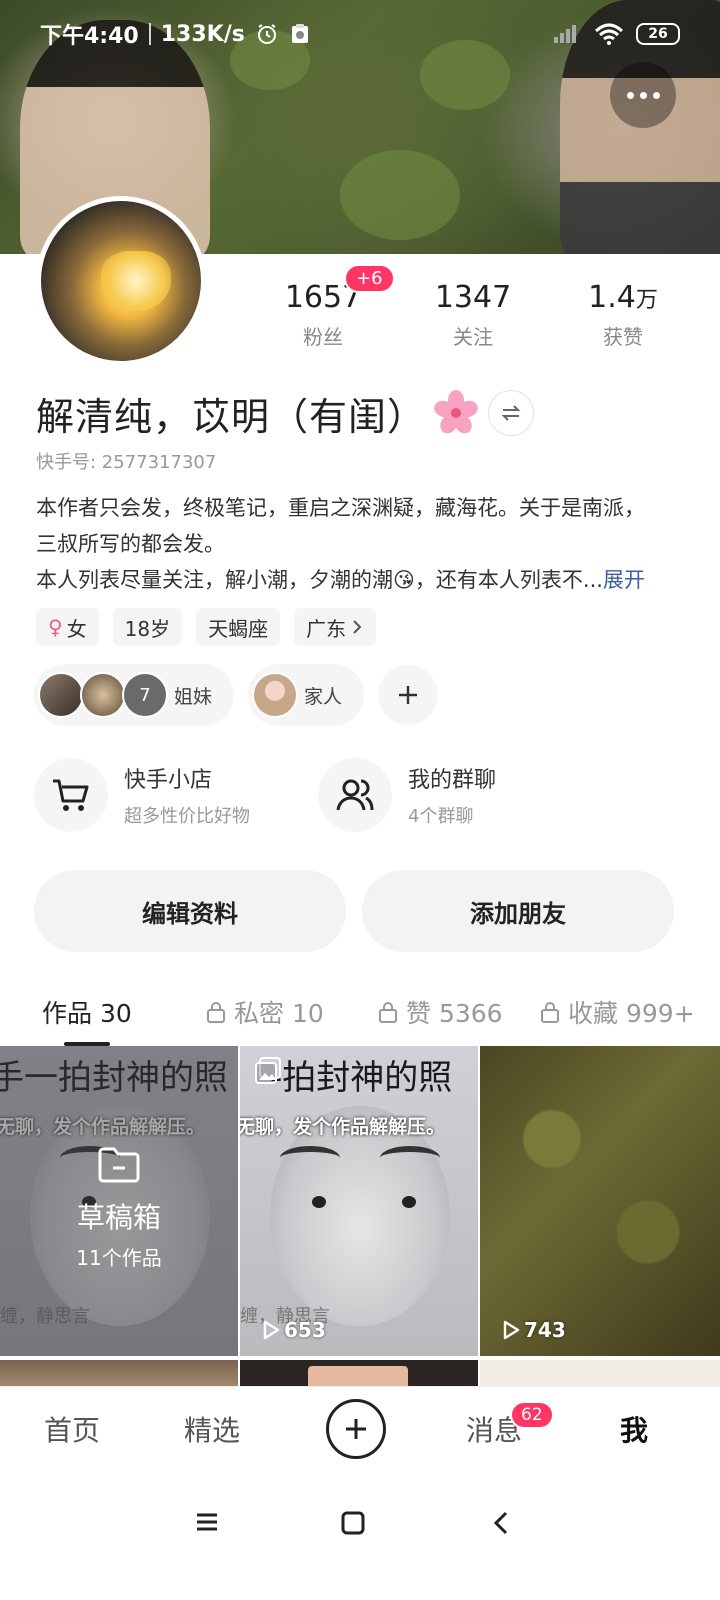 Image resolution: width=720 pixels, height=1600 pixels. Describe the element at coordinates (55, 627) in the screenshot. I see `female-symbol-icon: ♀` at that location.